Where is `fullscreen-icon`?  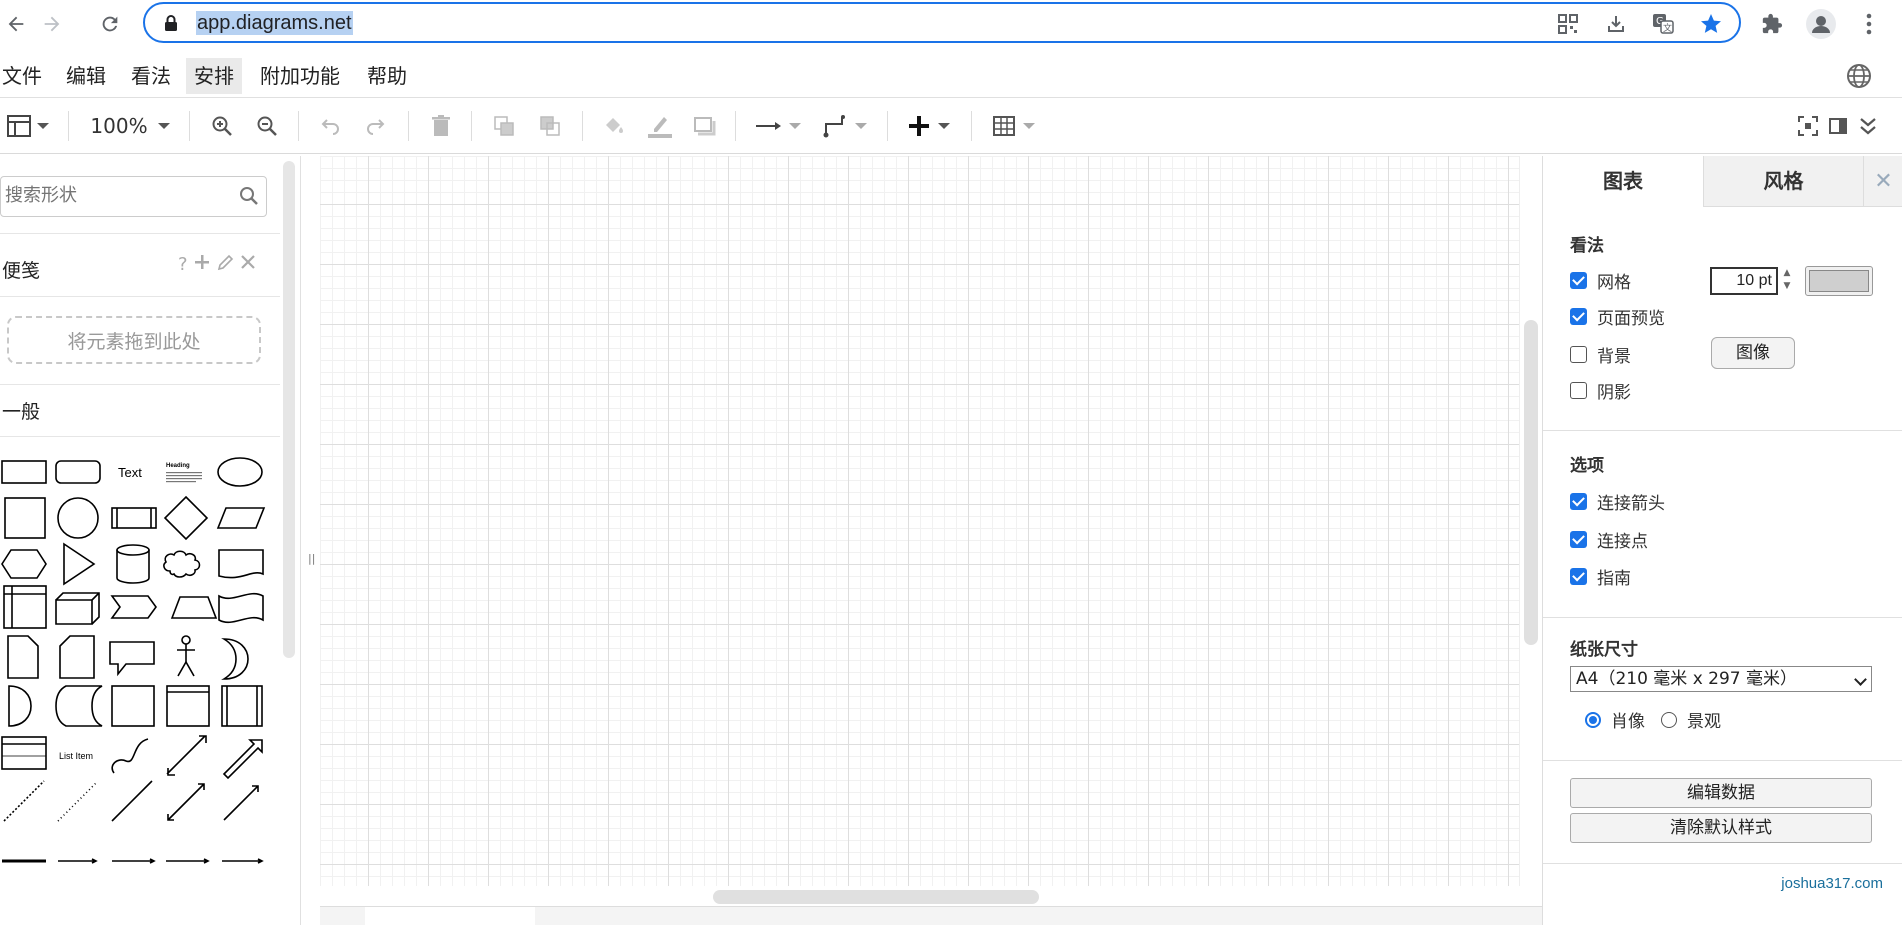
fullscreen-icon is located at coordinates (1808, 126).